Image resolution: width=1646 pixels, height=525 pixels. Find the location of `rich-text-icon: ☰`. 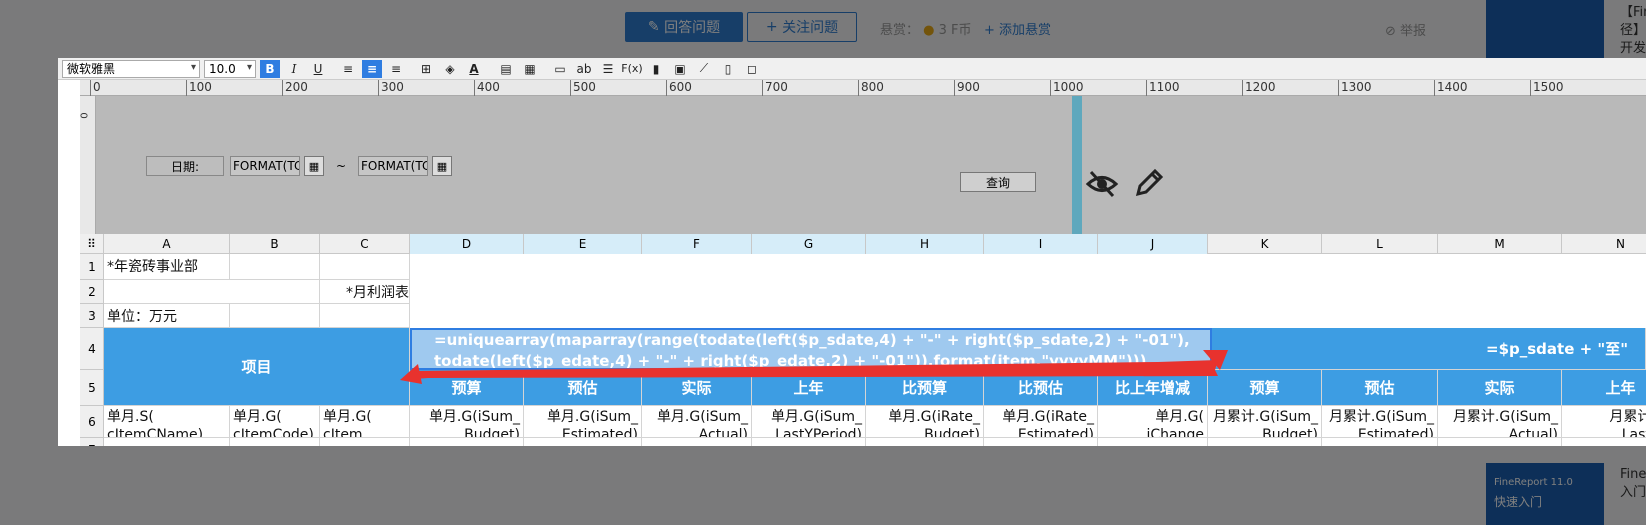

rich-text-icon: ☰ is located at coordinates (608, 69).